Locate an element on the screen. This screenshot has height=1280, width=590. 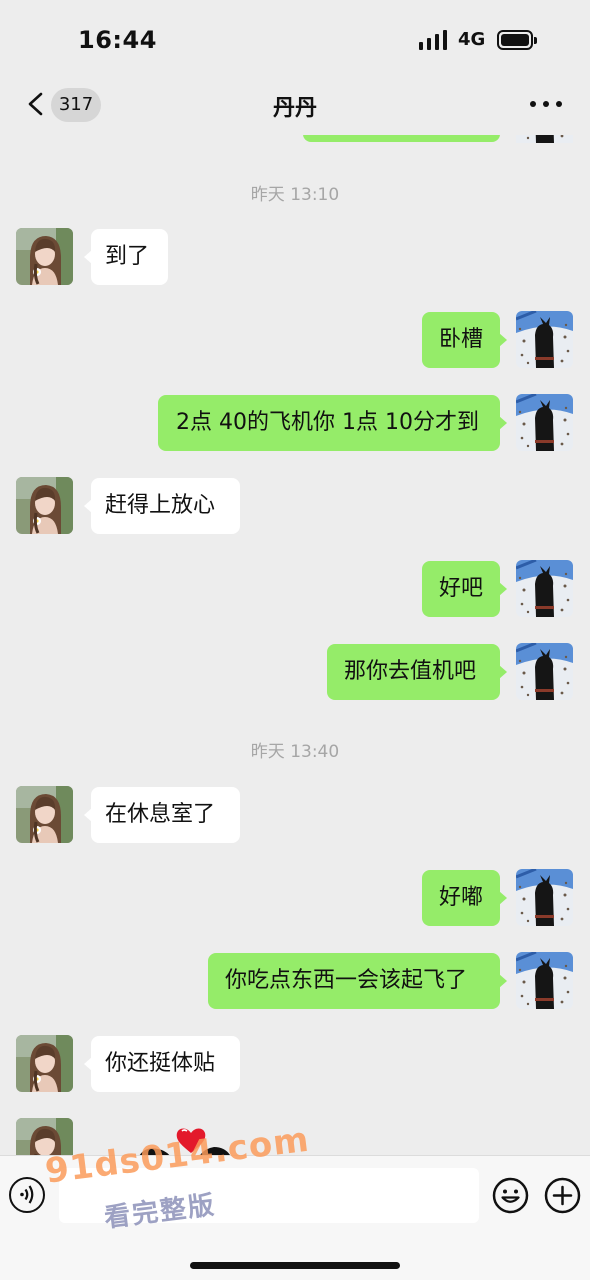
message-bubble-incoming: 在休息室了 is located at coordinates (162, 815).